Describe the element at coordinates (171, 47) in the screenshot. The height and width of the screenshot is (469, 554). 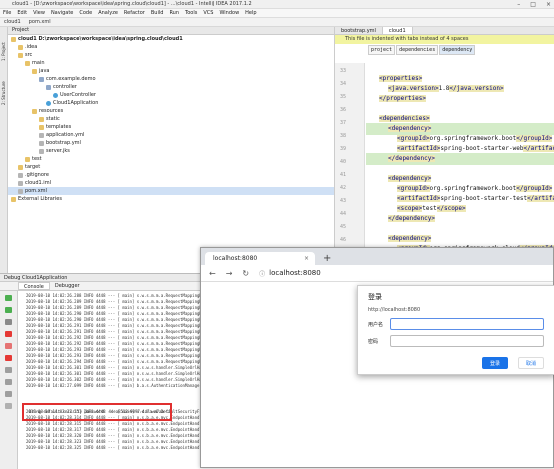
I see `tree-item: .idea` at that location.